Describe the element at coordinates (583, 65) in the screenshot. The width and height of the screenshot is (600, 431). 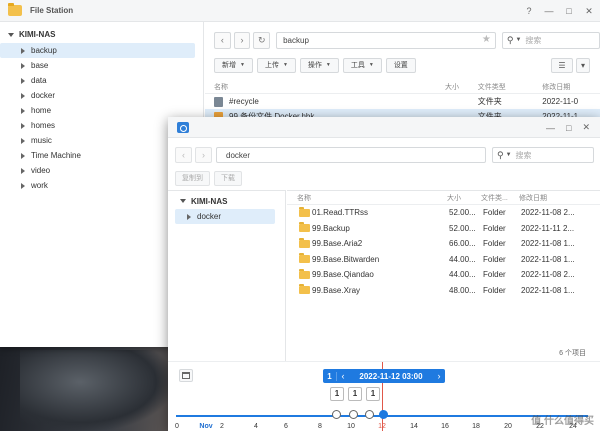
I see `view-options-button: ▾` at that location.